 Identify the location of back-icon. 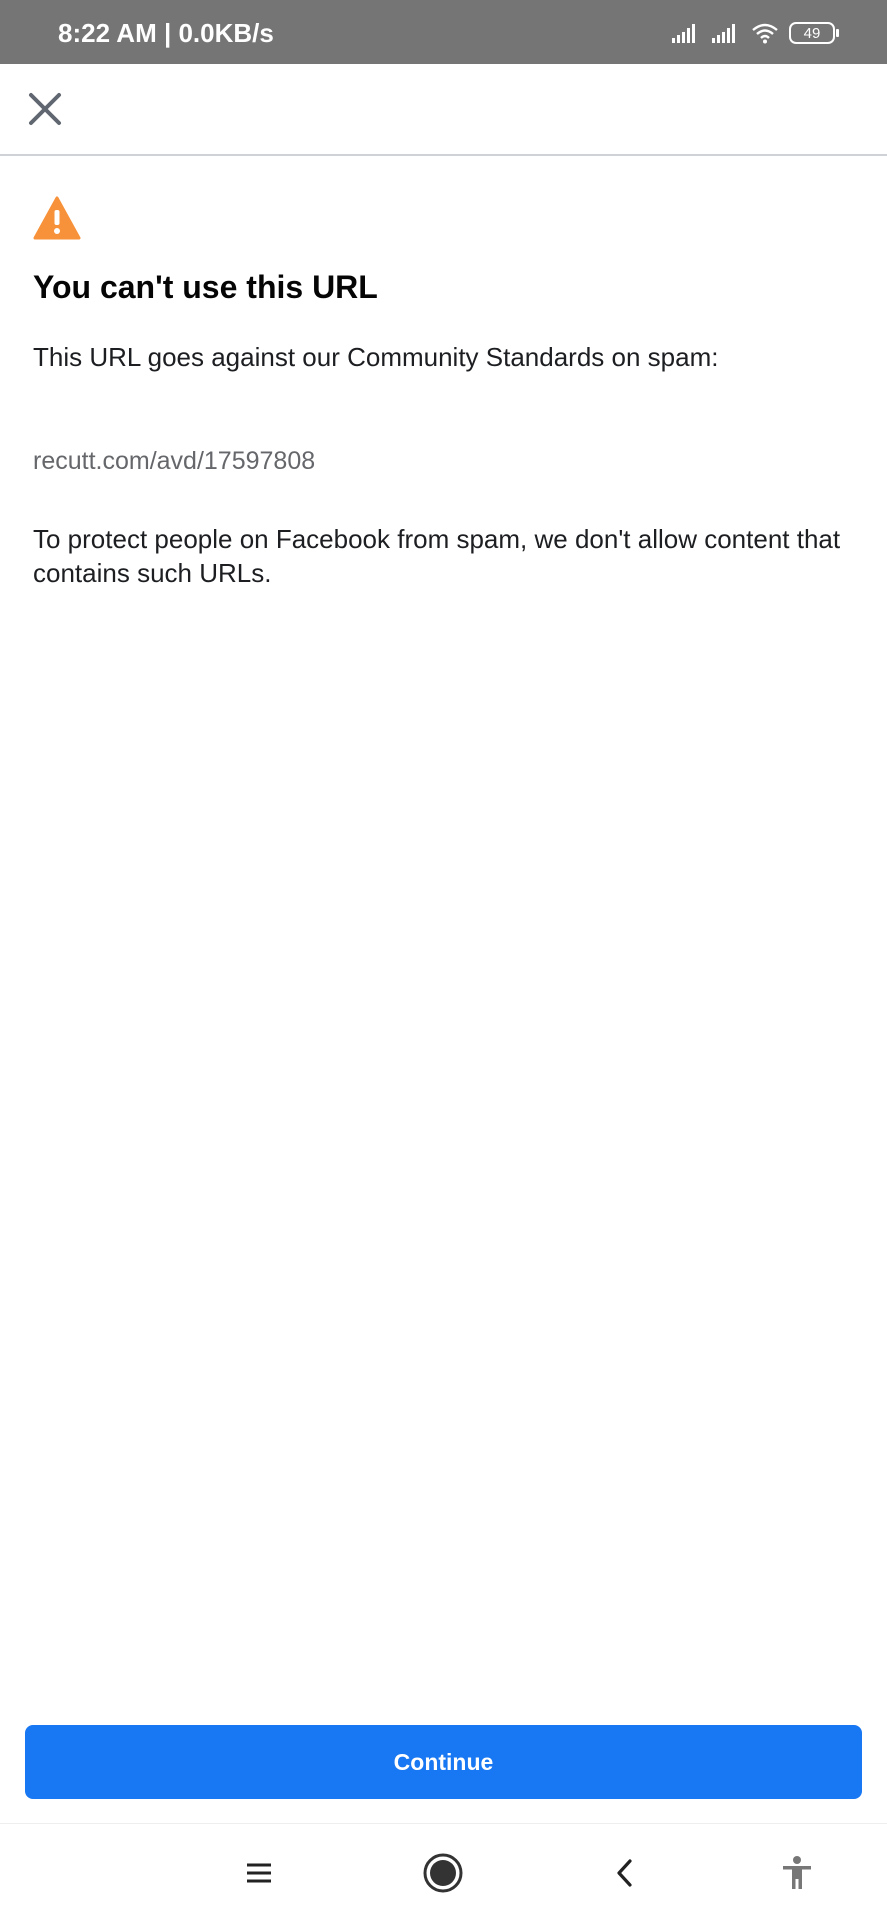
(624, 1873).